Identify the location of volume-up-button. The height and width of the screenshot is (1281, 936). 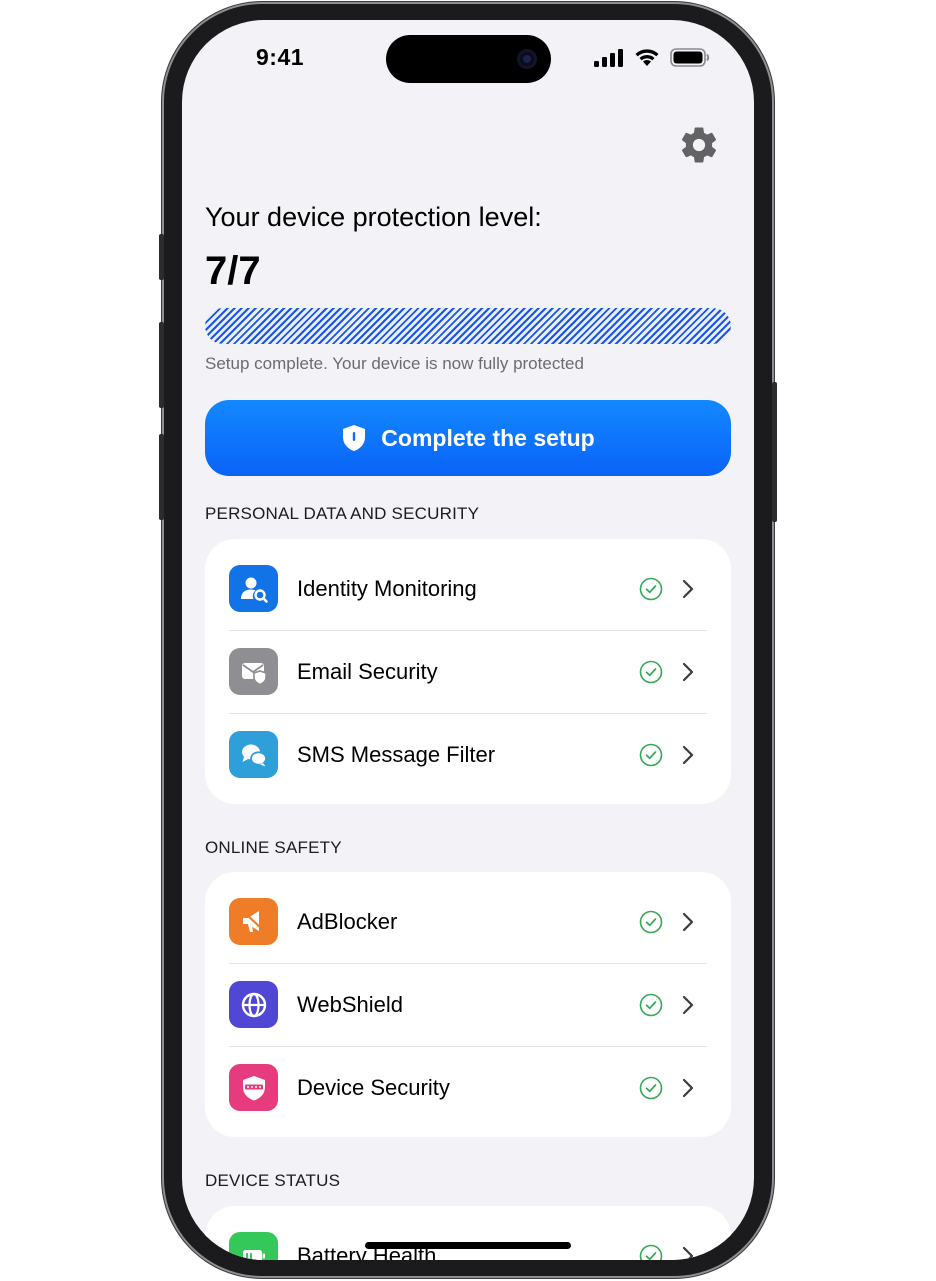
(161, 365).